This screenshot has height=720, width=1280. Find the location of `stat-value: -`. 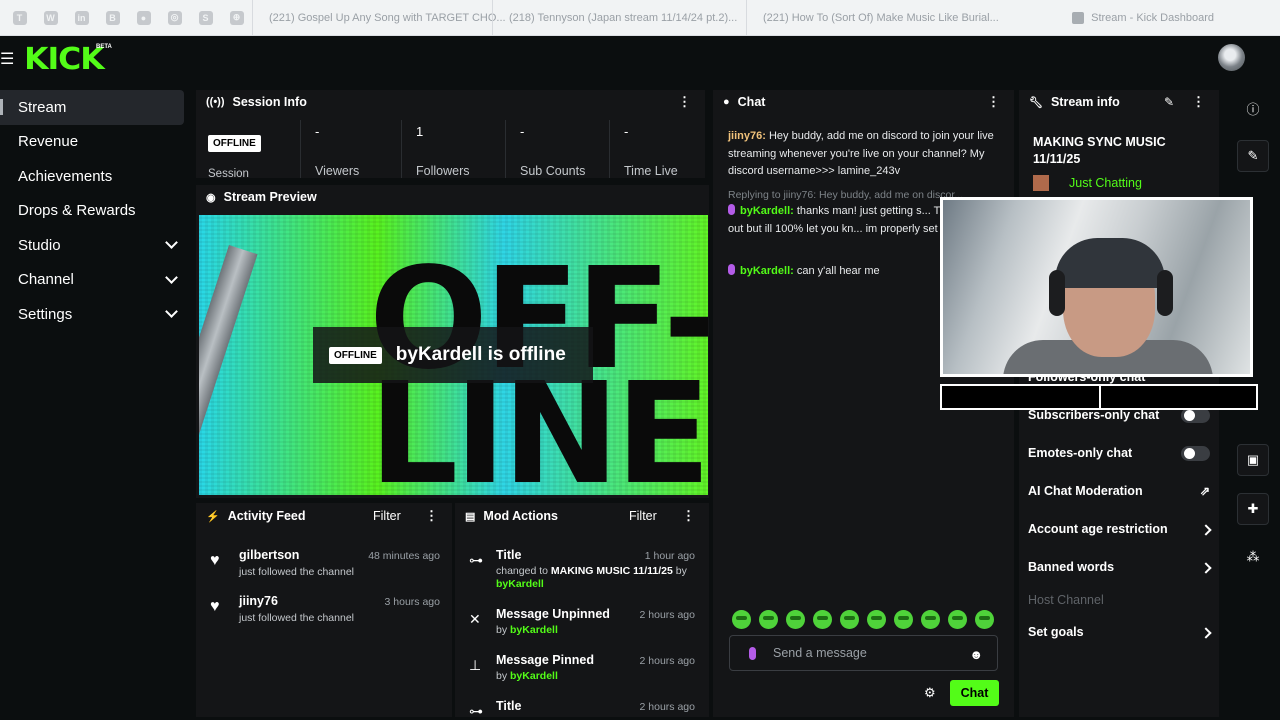

stat-value: - is located at coordinates (317, 131).